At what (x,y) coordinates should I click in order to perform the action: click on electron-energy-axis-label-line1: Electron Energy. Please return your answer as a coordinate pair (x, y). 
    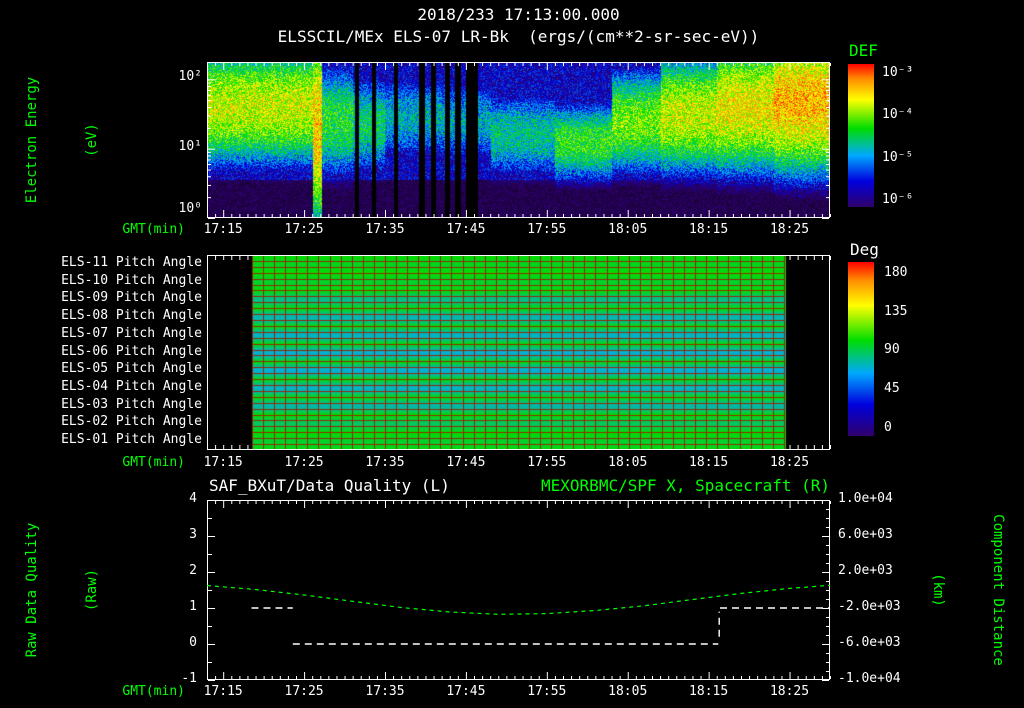
    Looking at the image, I should click on (32, 140).